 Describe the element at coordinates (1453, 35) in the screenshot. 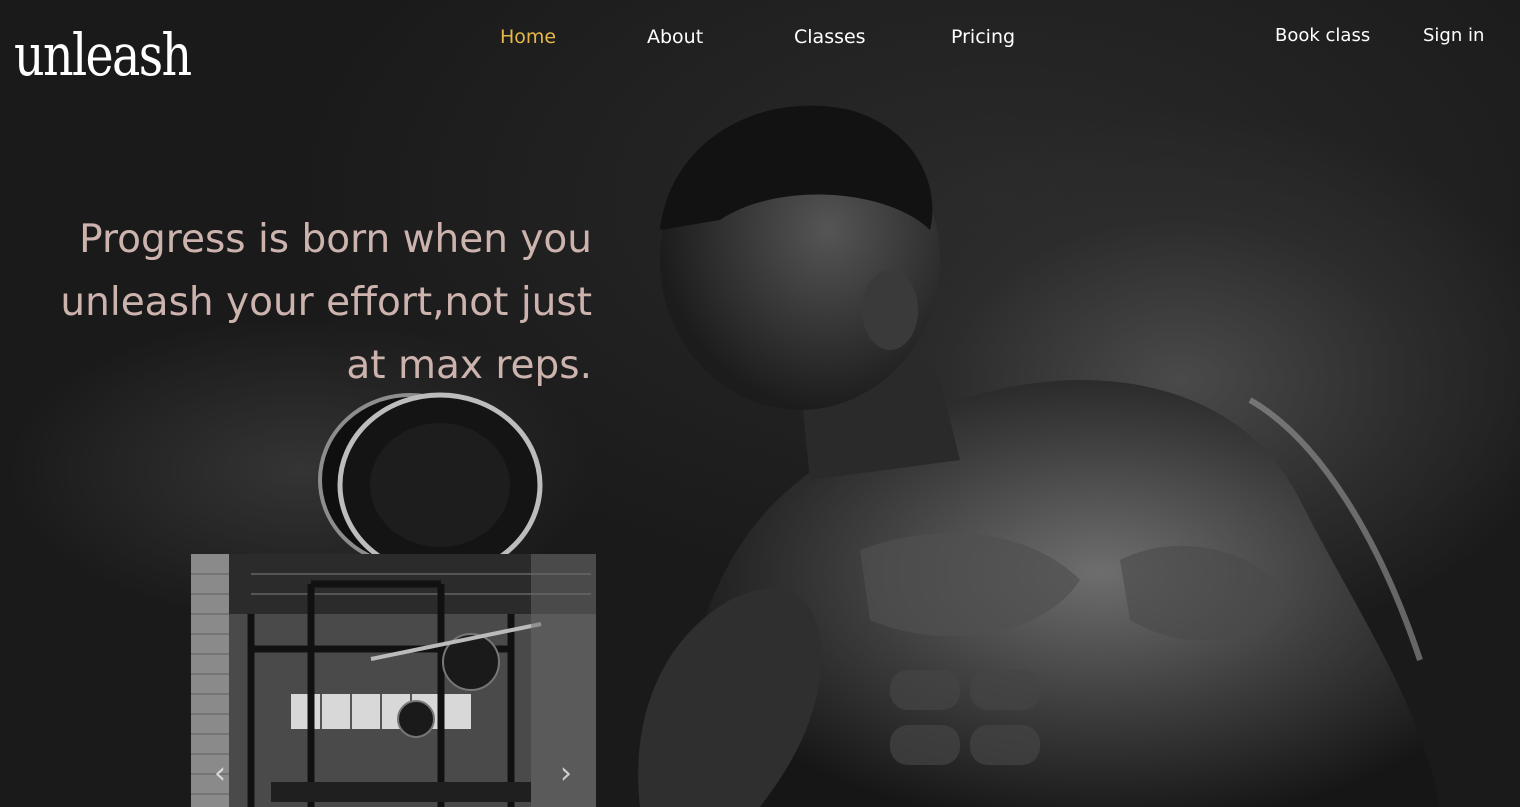

I see `sign-in-button: Sign in` at that location.